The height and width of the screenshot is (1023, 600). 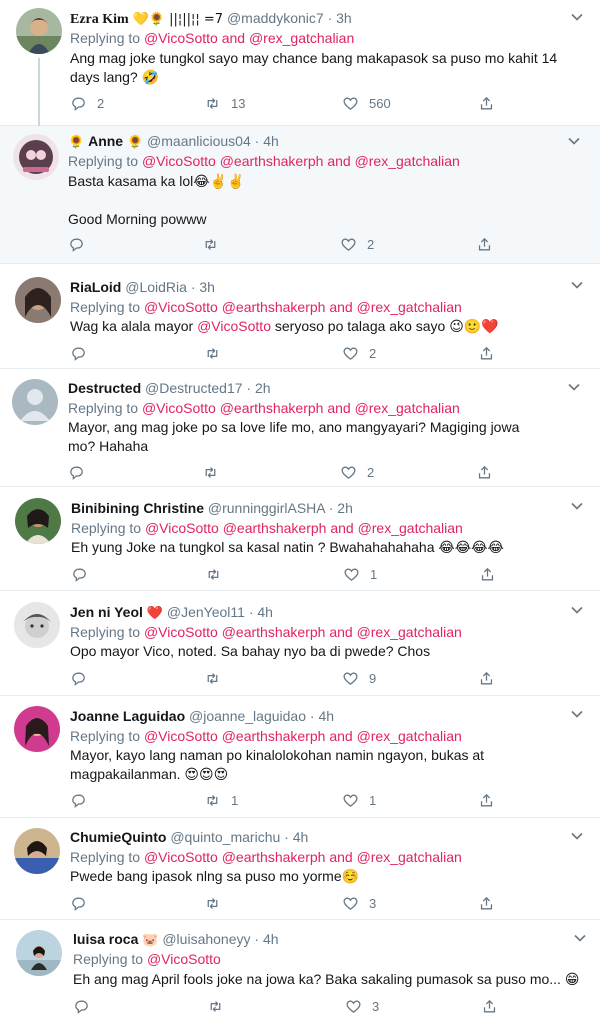 I want to click on retweet-button: 13, so click(x=224, y=103).